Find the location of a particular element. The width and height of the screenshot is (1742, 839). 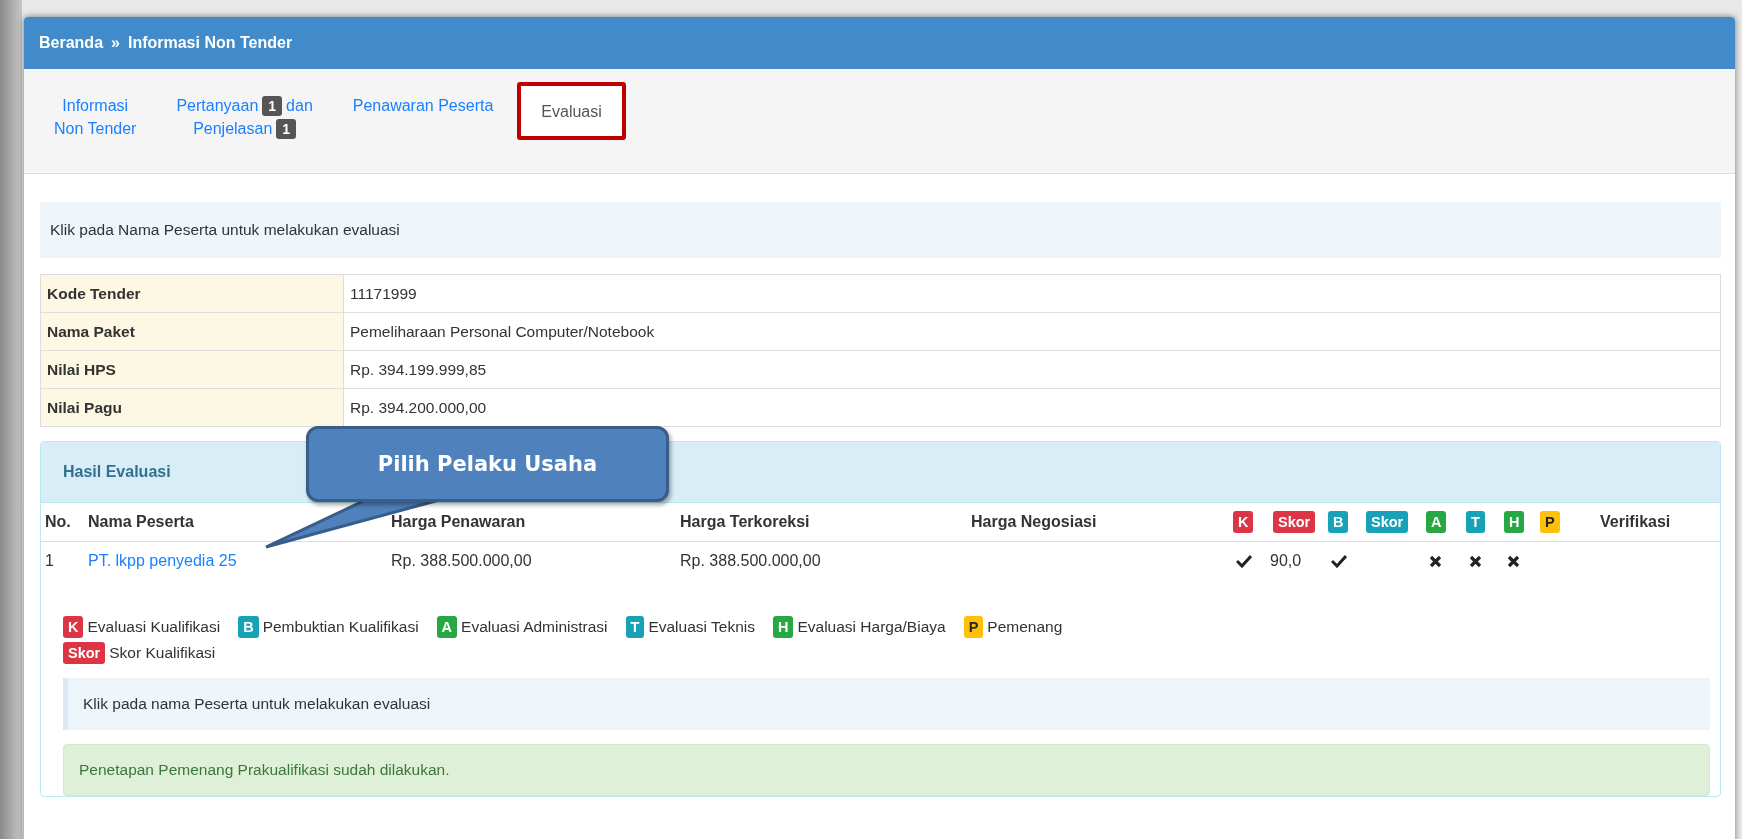

tab: Penawaran Peserta is located at coordinates (423, 105).